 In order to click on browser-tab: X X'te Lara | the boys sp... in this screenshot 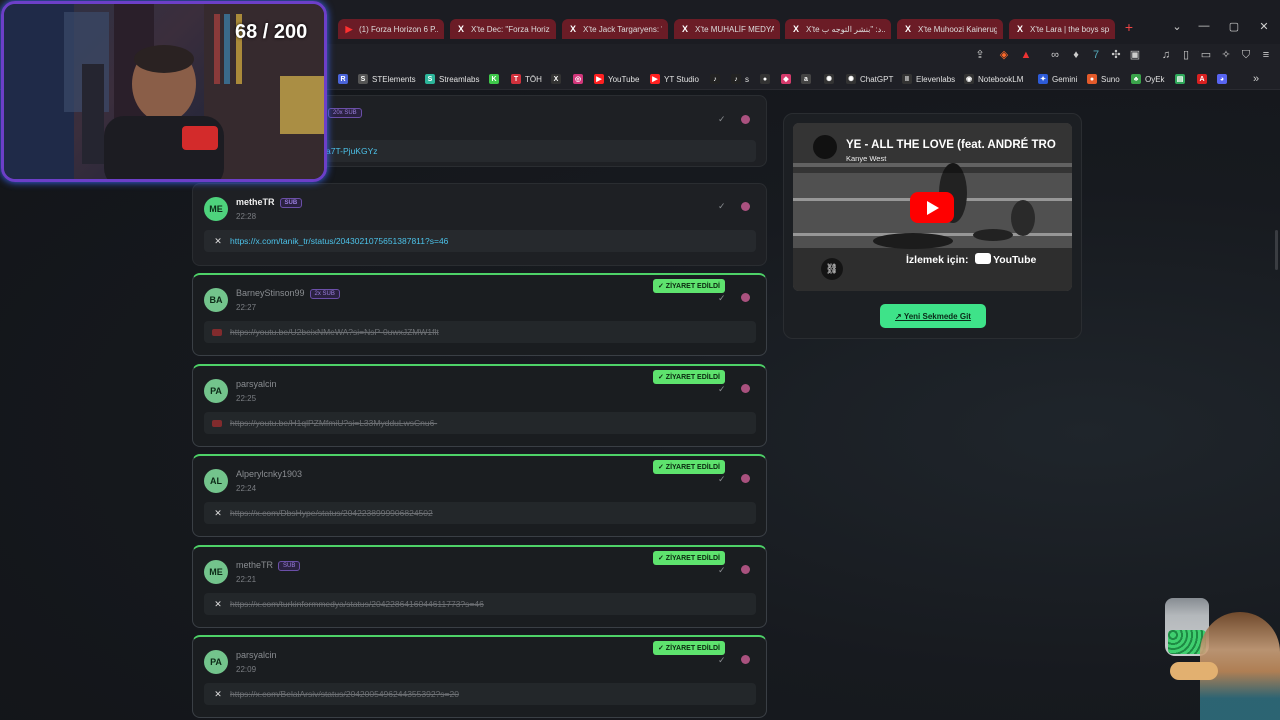, I will do `click(1062, 29)`.